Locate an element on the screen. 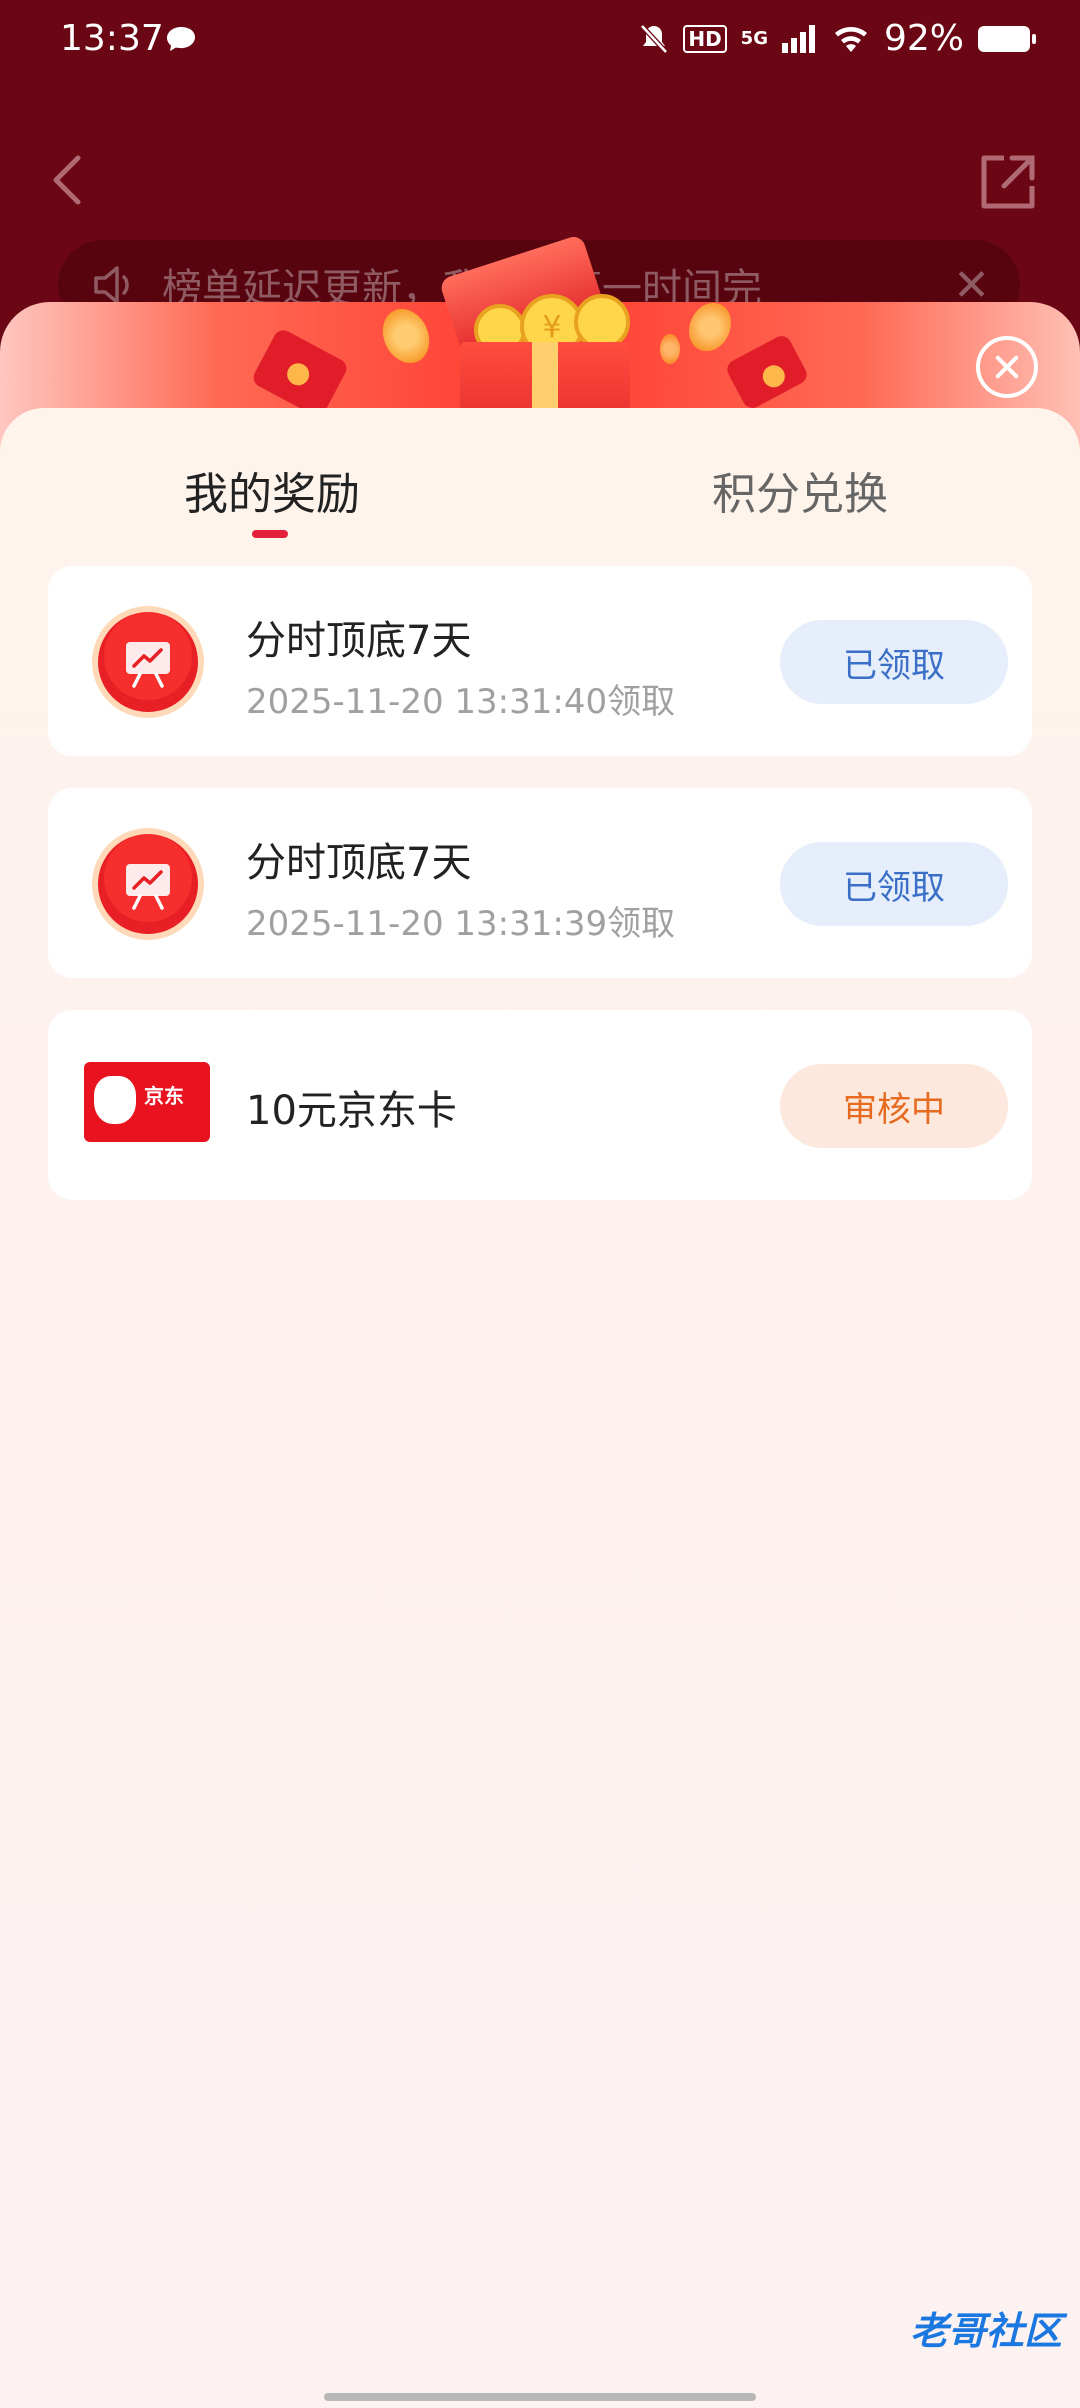  active-tab-indicator is located at coordinates (270, 534).